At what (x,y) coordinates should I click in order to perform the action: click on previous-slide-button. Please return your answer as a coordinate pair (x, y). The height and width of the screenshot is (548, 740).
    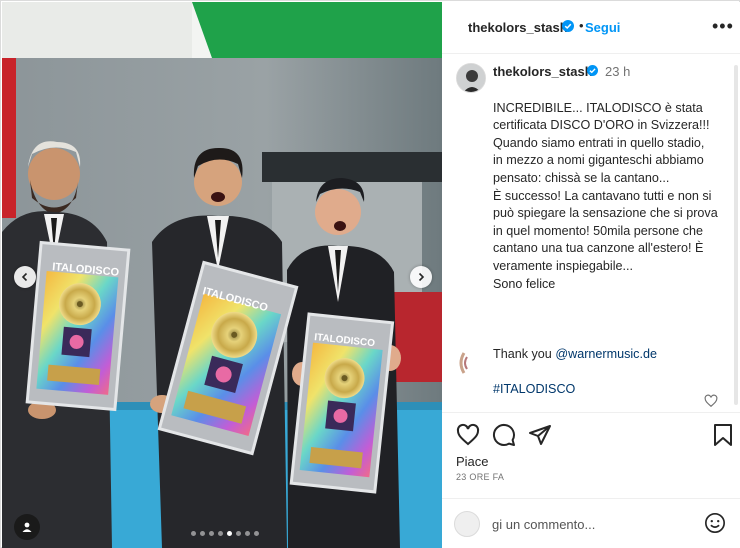
    Looking at the image, I should click on (25, 277).